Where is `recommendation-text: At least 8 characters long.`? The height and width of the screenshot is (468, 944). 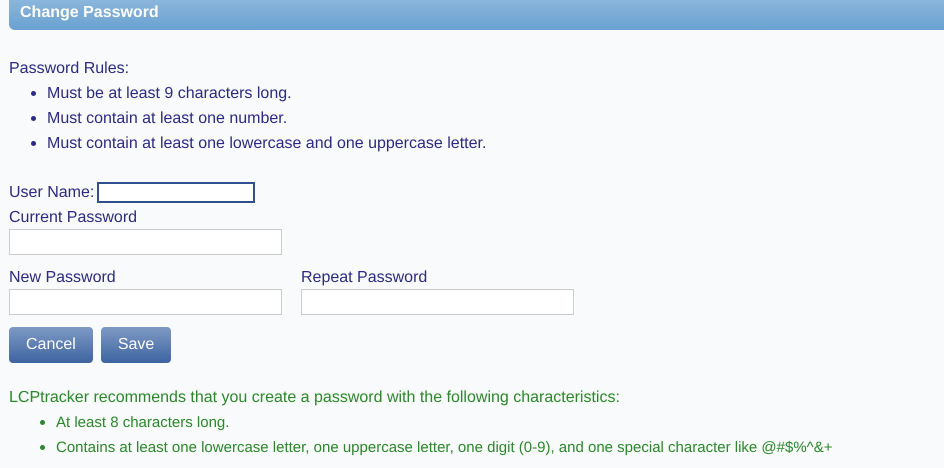 recommendation-text: At least 8 characters long. is located at coordinates (143, 422).